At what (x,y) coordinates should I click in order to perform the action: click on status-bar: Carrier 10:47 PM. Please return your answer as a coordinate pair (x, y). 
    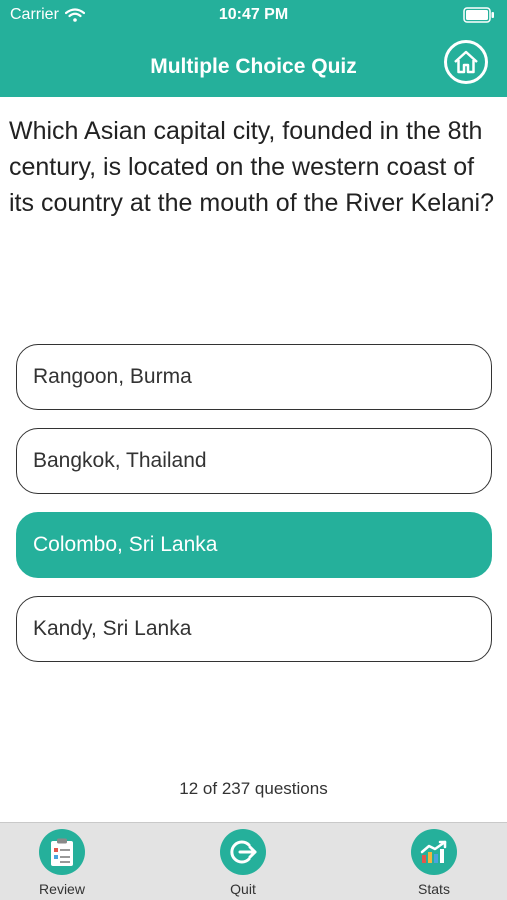
    Looking at the image, I should click on (253, 15).